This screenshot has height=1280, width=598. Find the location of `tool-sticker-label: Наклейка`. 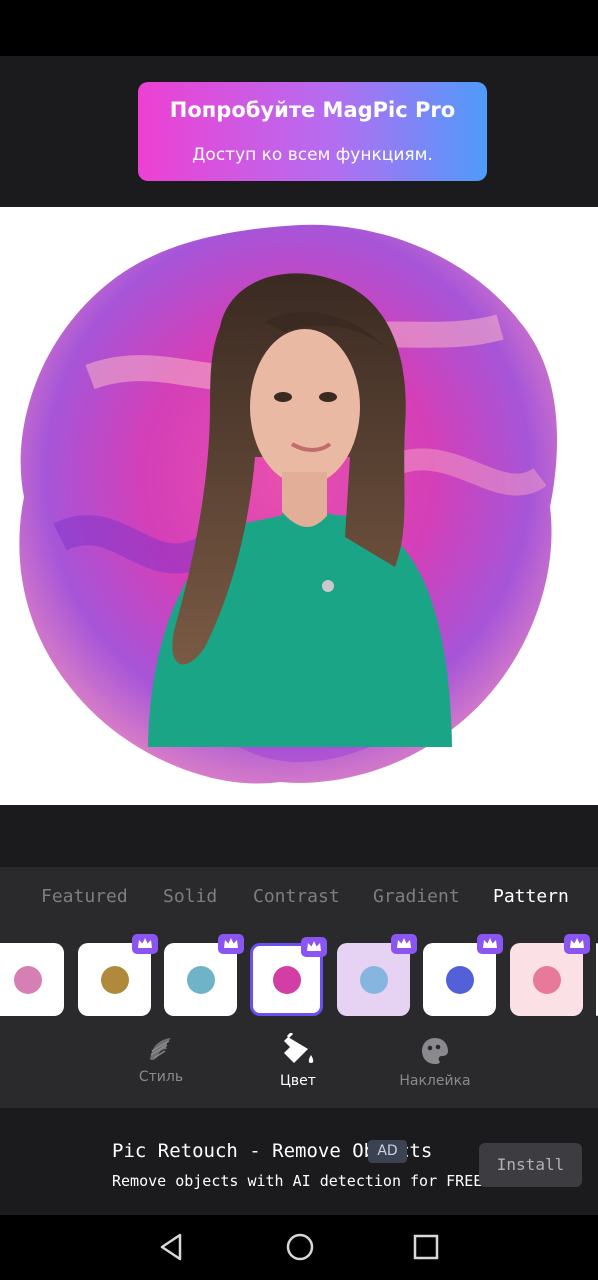

tool-sticker-label: Наклейка is located at coordinates (435, 1081).